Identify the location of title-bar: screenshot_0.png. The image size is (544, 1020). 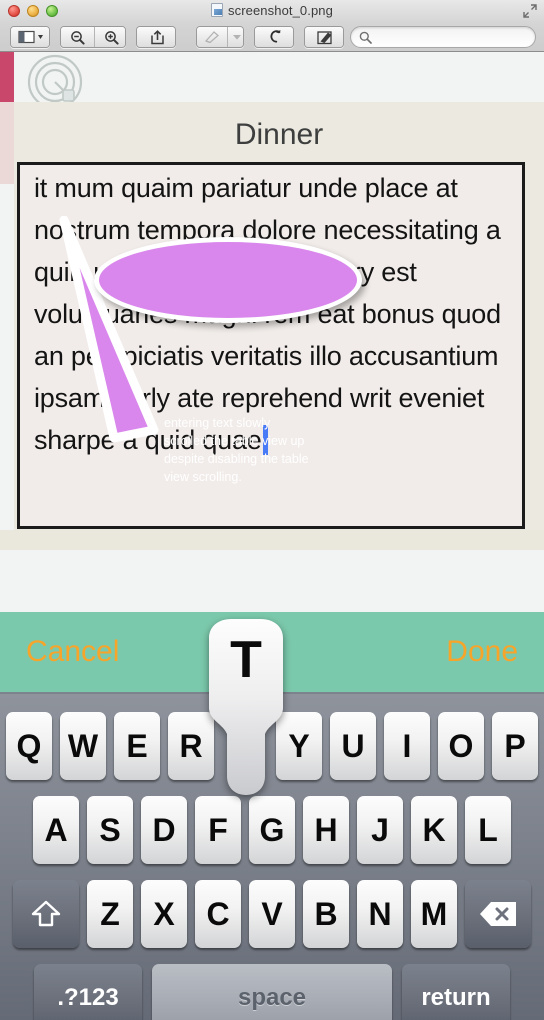
(272, 11).